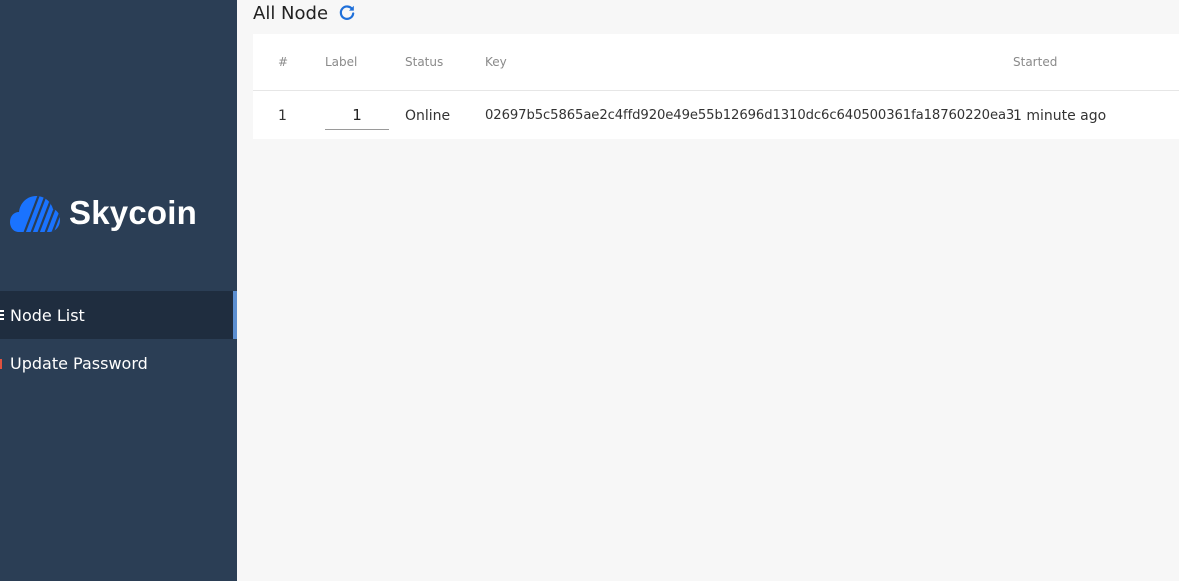 This screenshot has width=1179, height=581. Describe the element at coordinates (424, 62) in the screenshot. I see `column-header-status: Status` at that location.